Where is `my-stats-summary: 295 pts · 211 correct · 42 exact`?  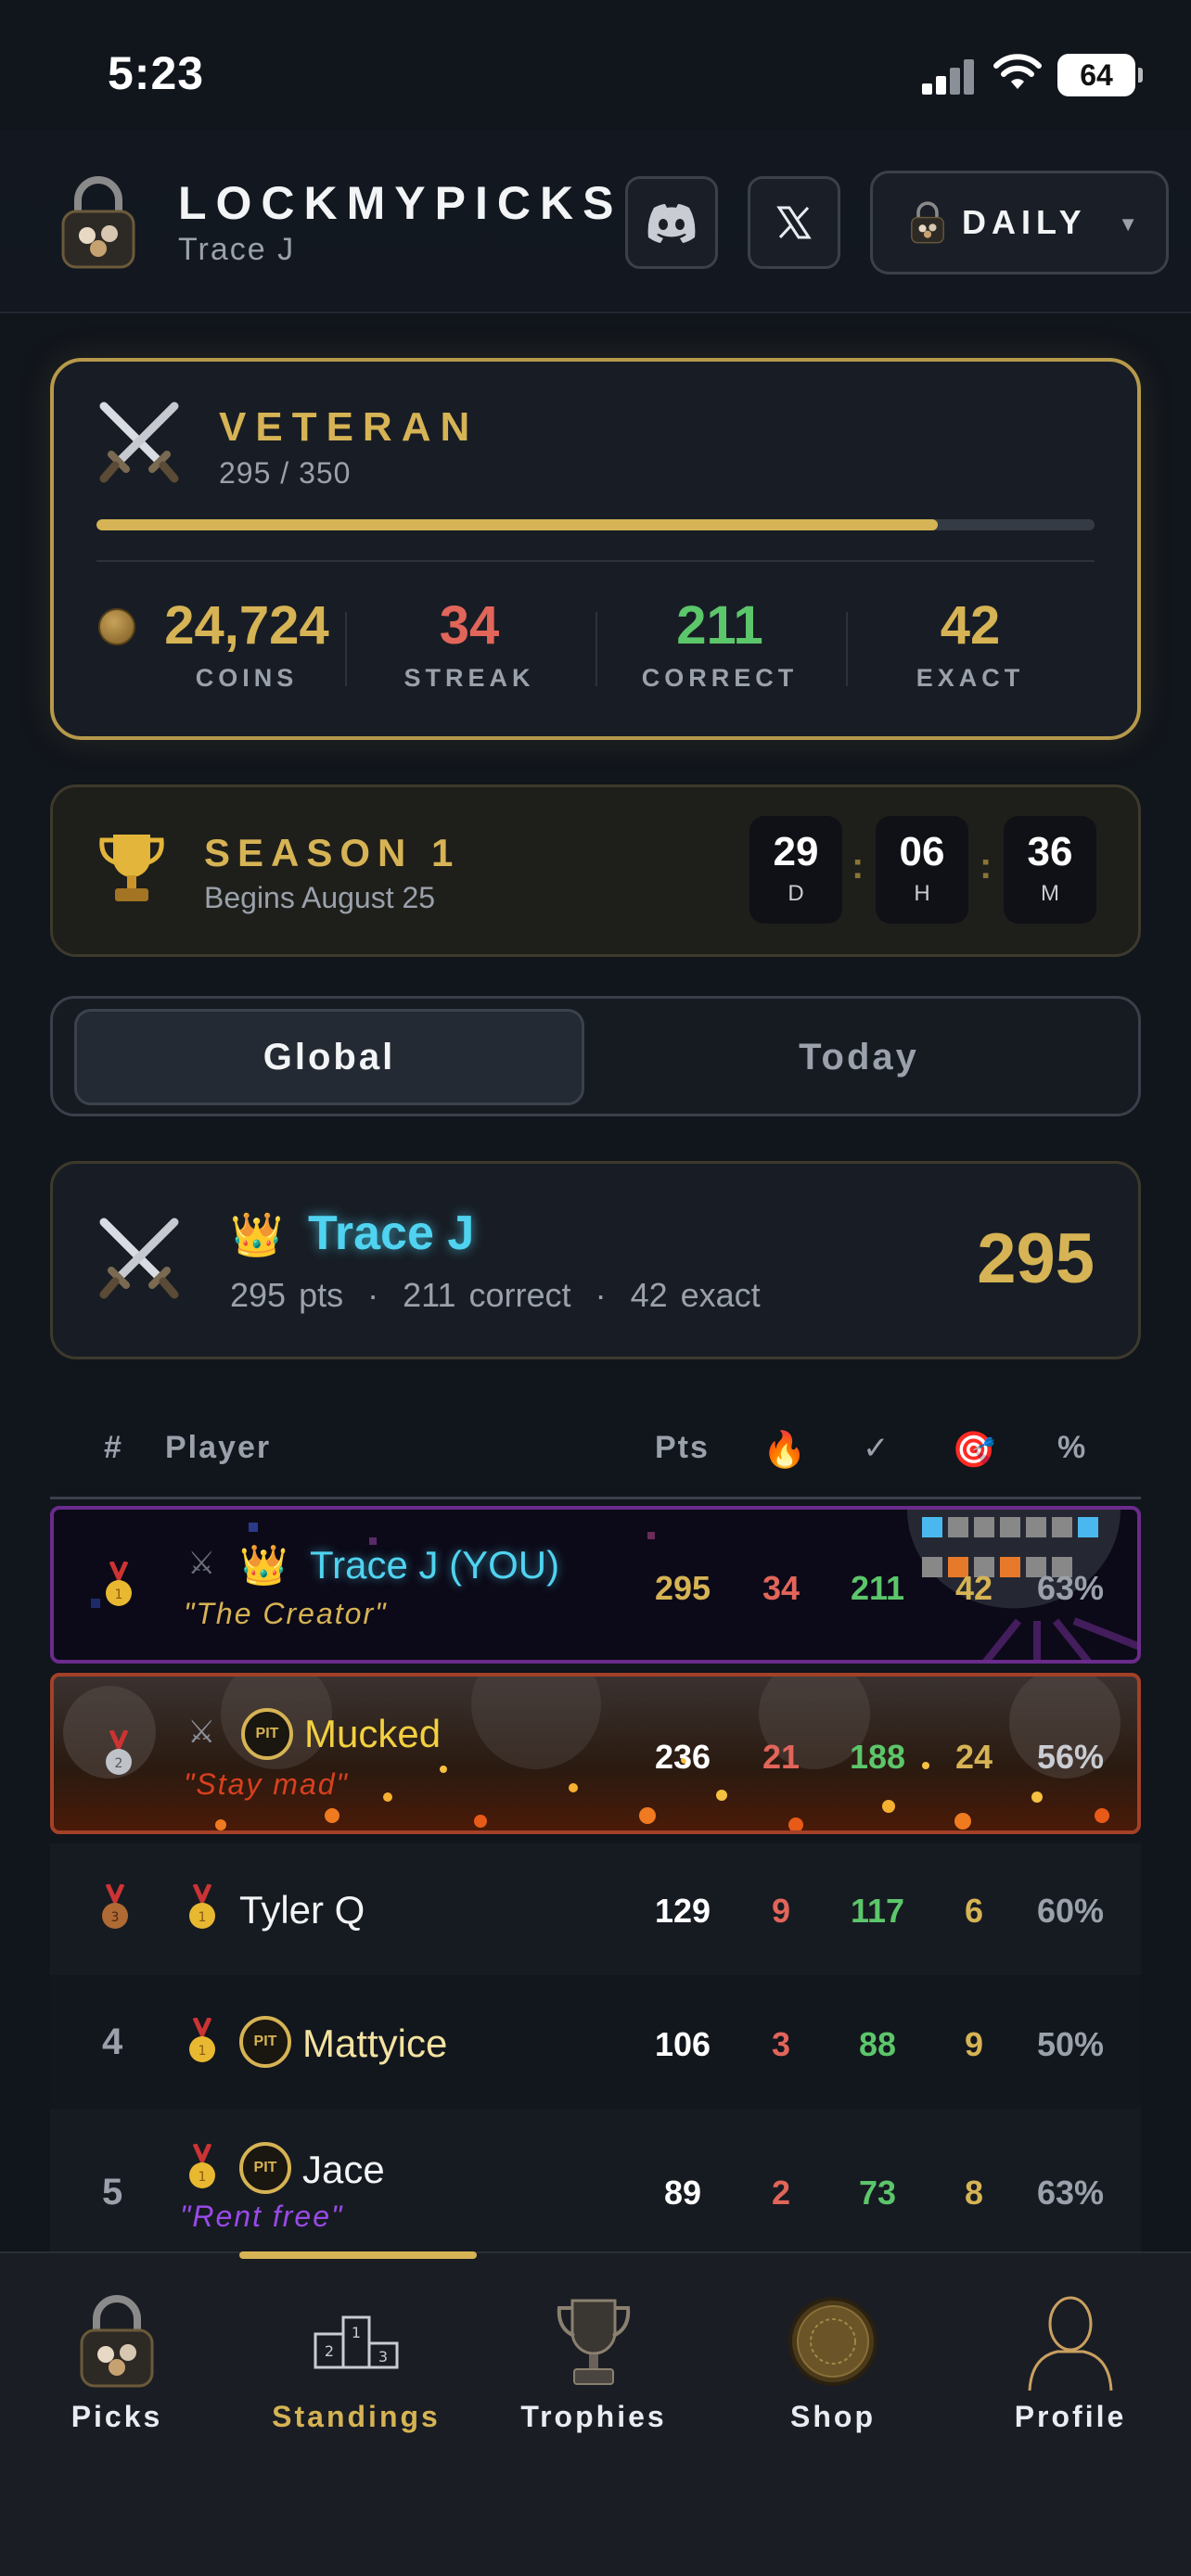 my-stats-summary: 295 pts · 211 correct · 42 exact is located at coordinates (495, 1296).